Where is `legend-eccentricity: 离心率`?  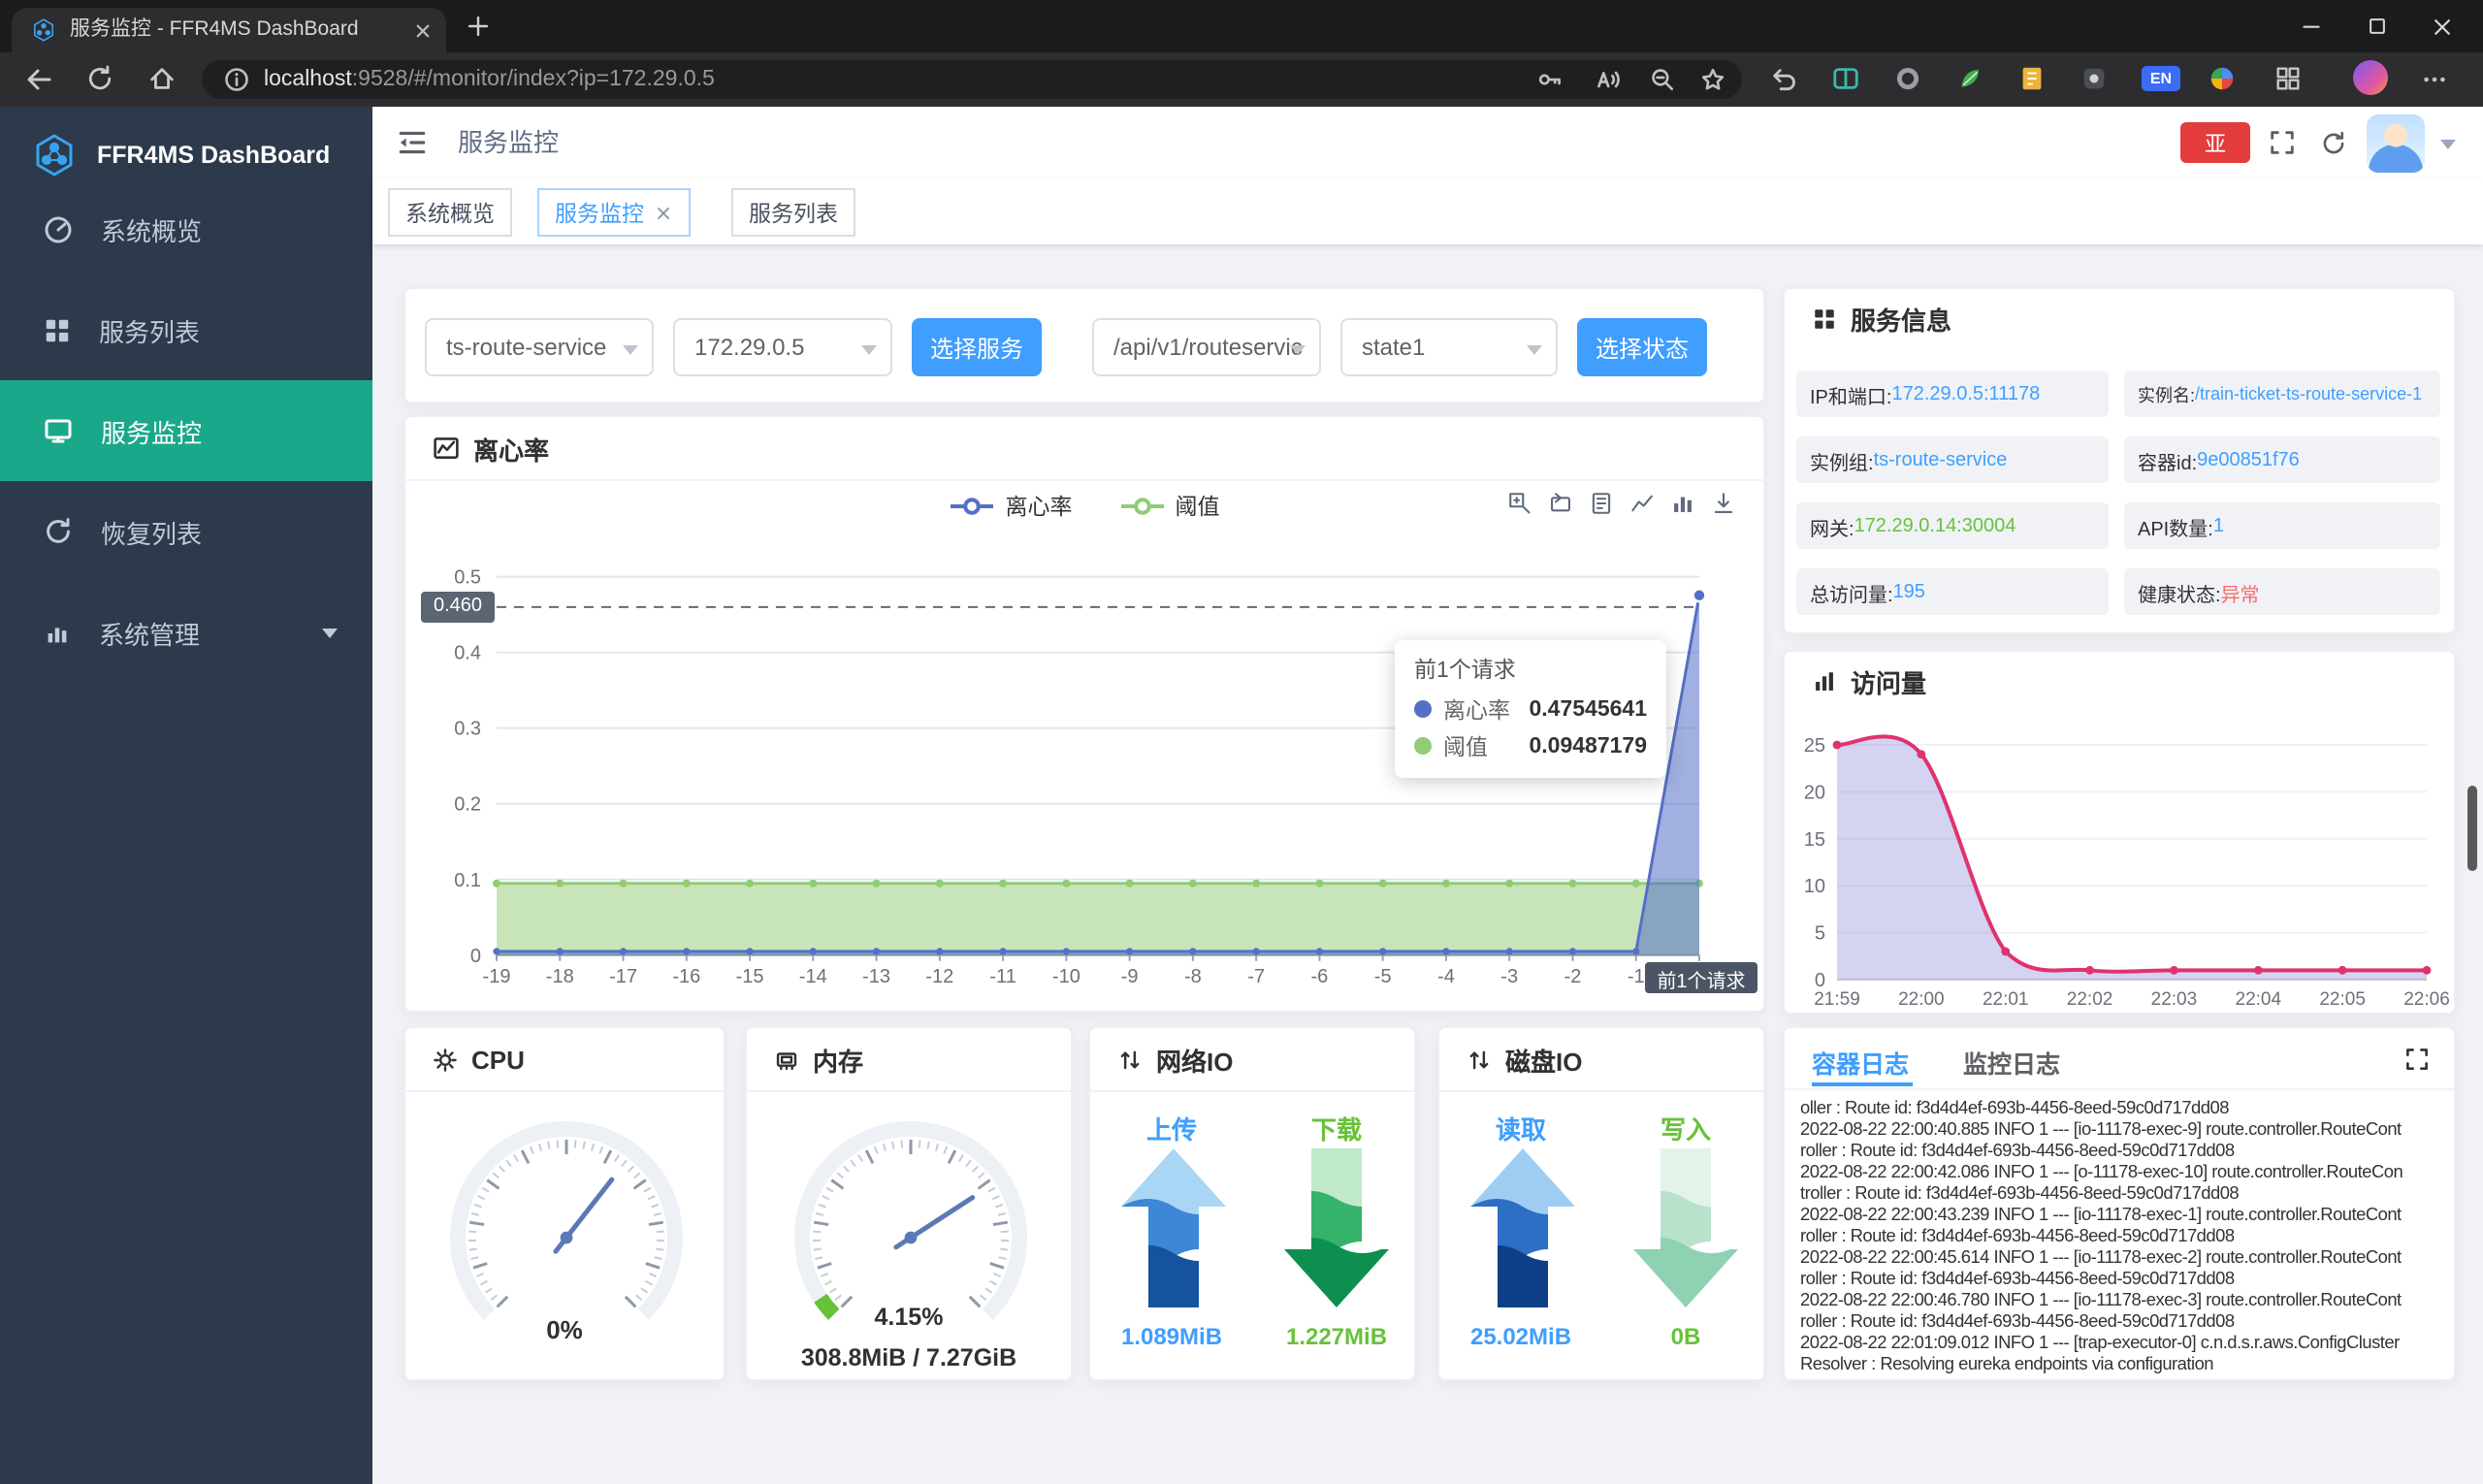
legend-eccentricity: 离心率 is located at coordinates (1012, 506).